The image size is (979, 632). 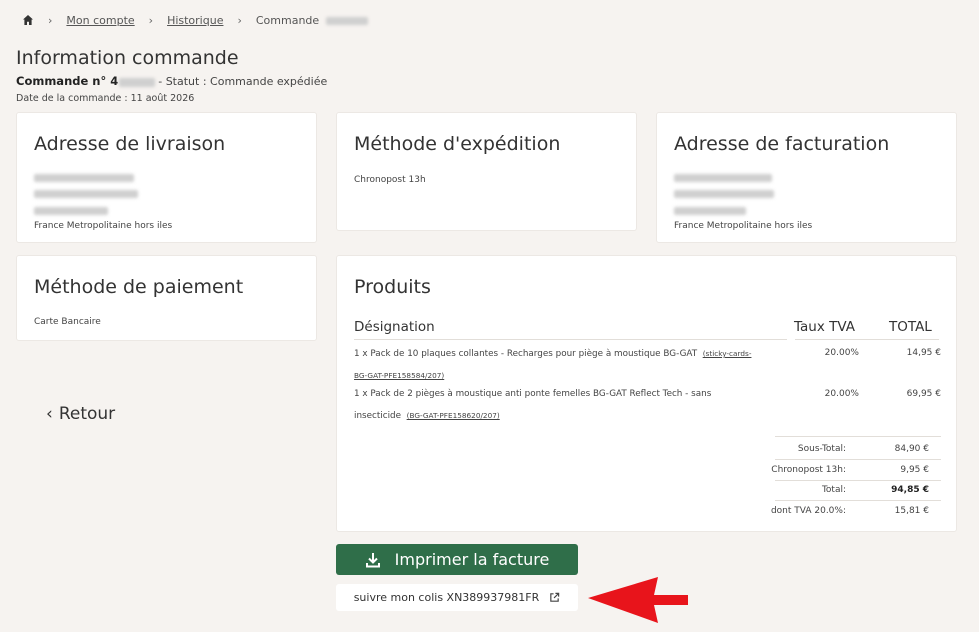 I want to click on breadcrumb-current-label: Commande, so click(x=287, y=20).